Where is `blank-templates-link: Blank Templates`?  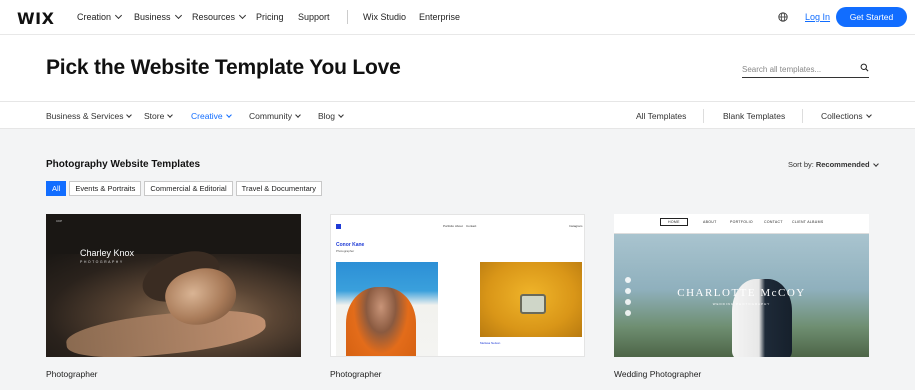 blank-templates-link: Blank Templates is located at coordinates (754, 116).